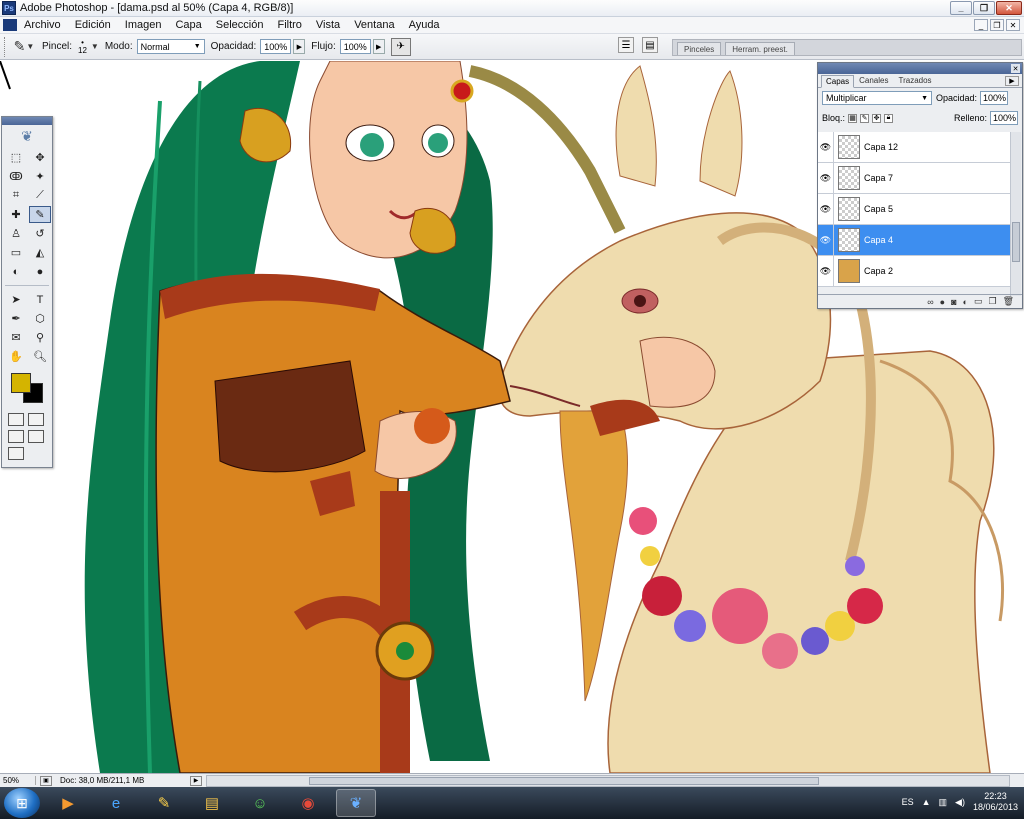 Image resolution: width=1024 pixels, height=819 pixels. What do you see at coordinates (40, 299) in the screenshot?
I see `type-tool-icon: T` at bounding box center [40, 299].